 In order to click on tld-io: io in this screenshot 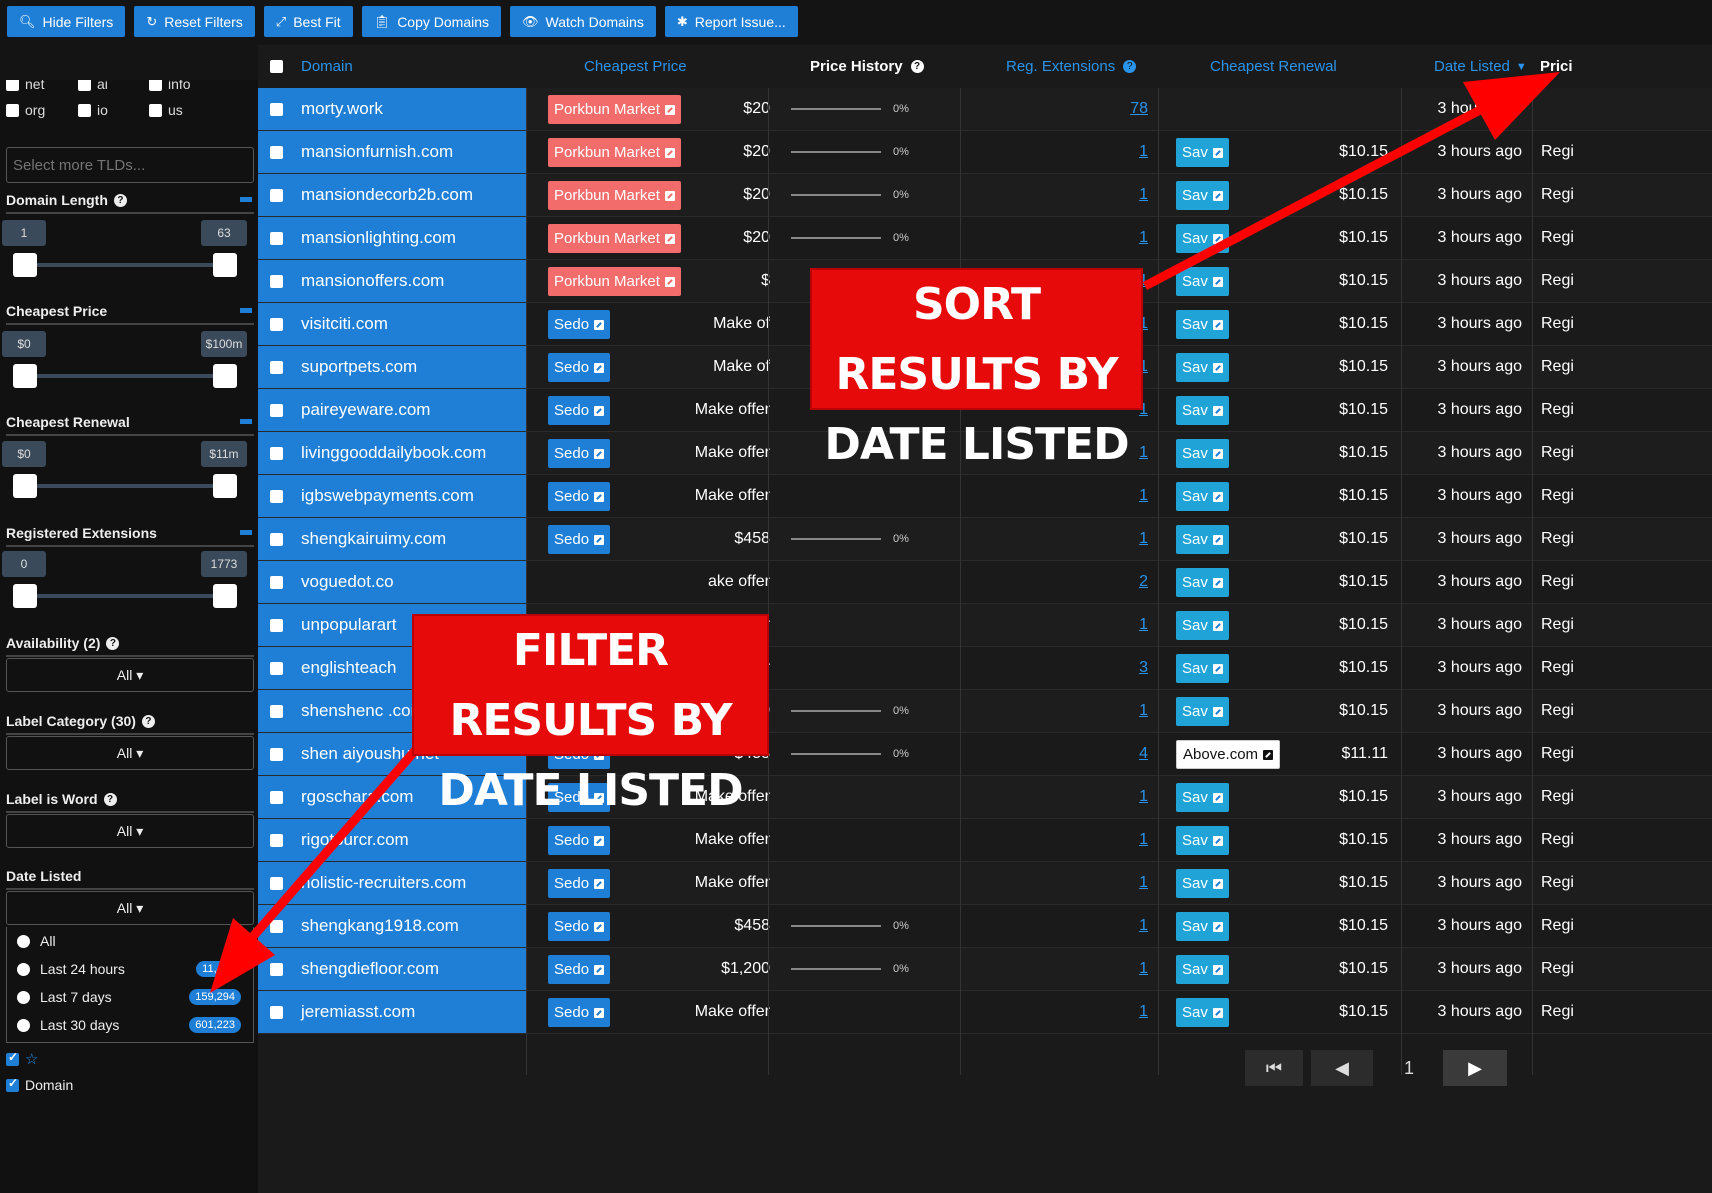, I will do `click(93, 110)`.